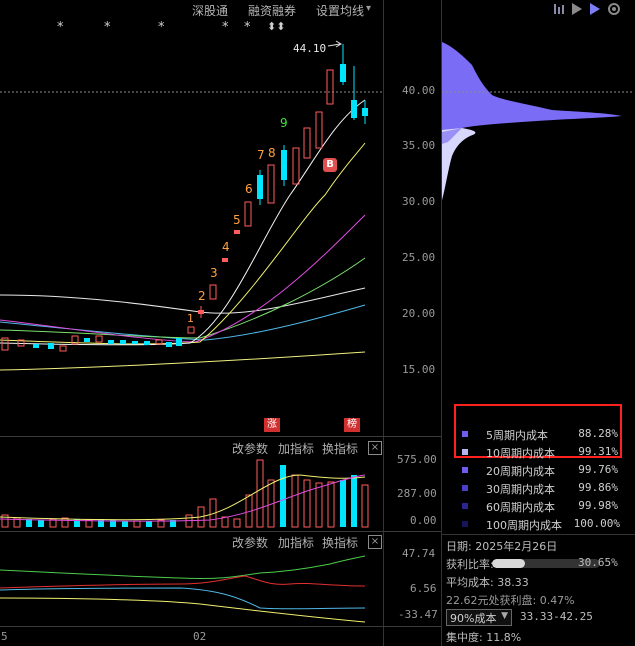 The image size is (635, 646). I want to click on buy-signal-marker: B, so click(330, 165).